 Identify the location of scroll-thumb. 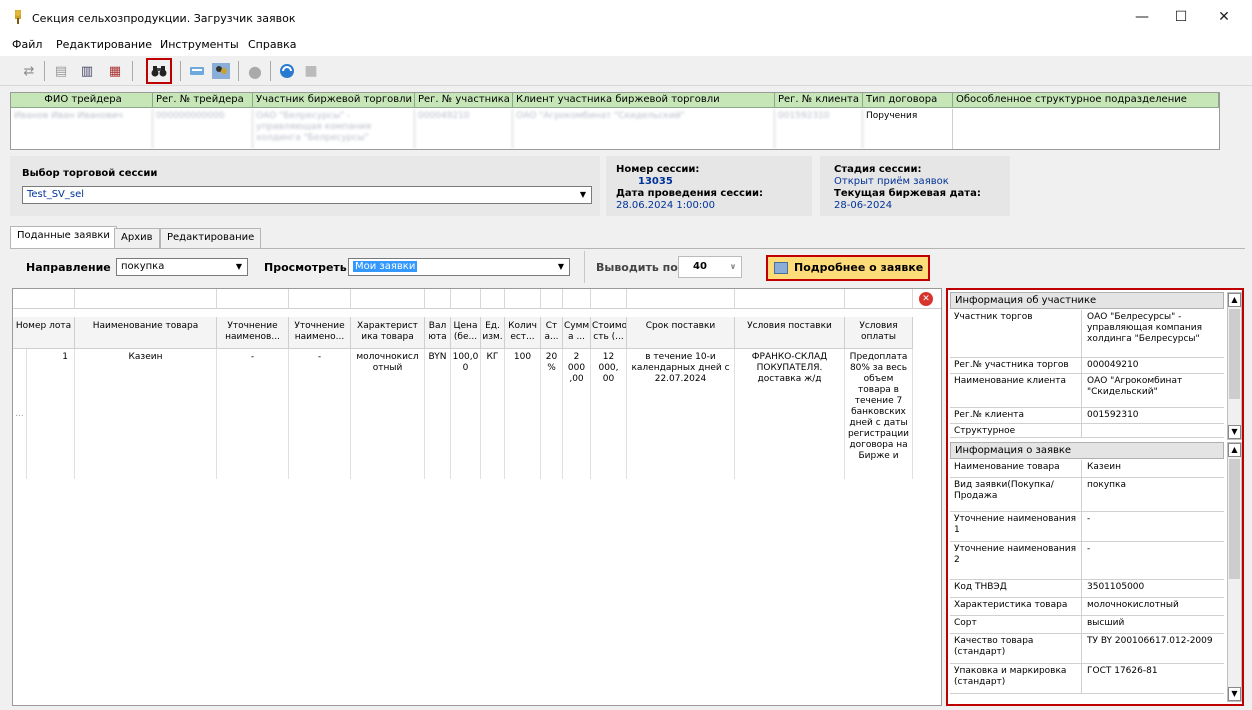
(1234, 354).